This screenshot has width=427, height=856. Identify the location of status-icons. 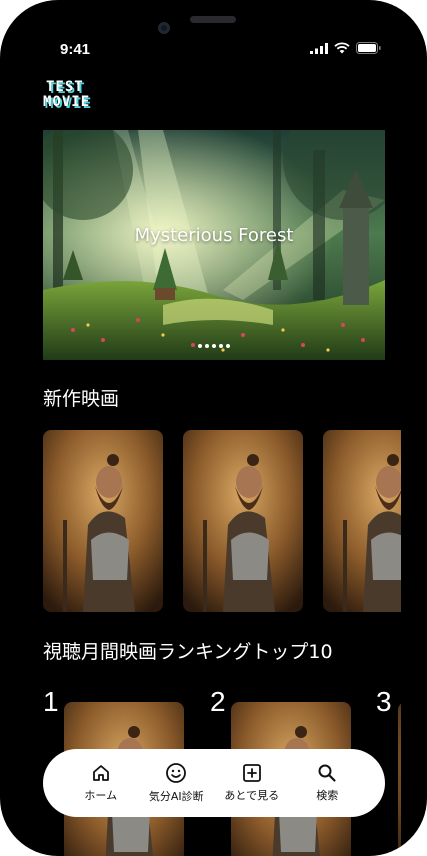
(345, 48).